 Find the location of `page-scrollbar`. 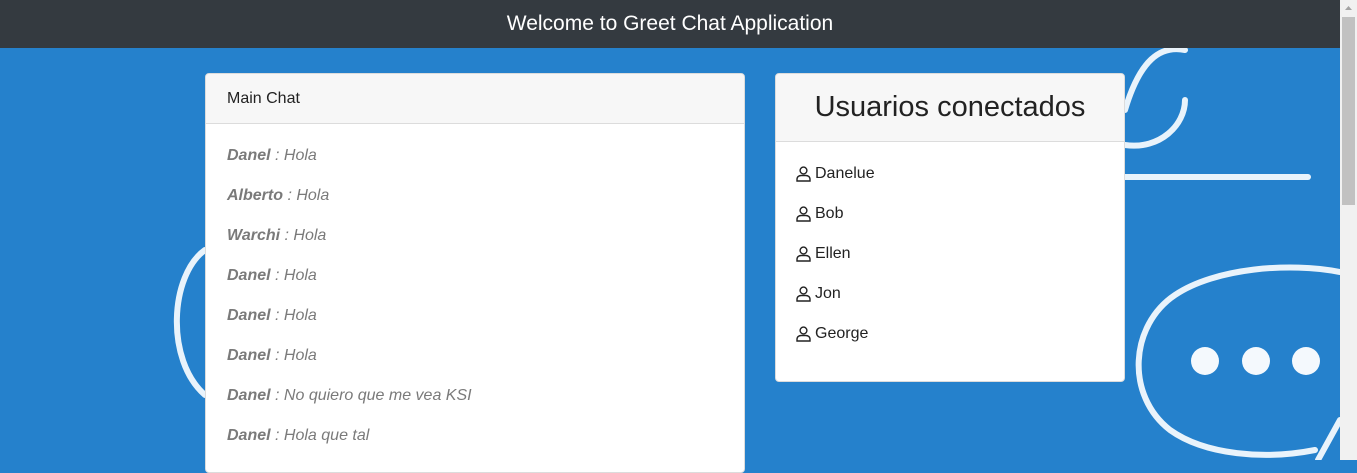

page-scrollbar is located at coordinates (1348, 230).